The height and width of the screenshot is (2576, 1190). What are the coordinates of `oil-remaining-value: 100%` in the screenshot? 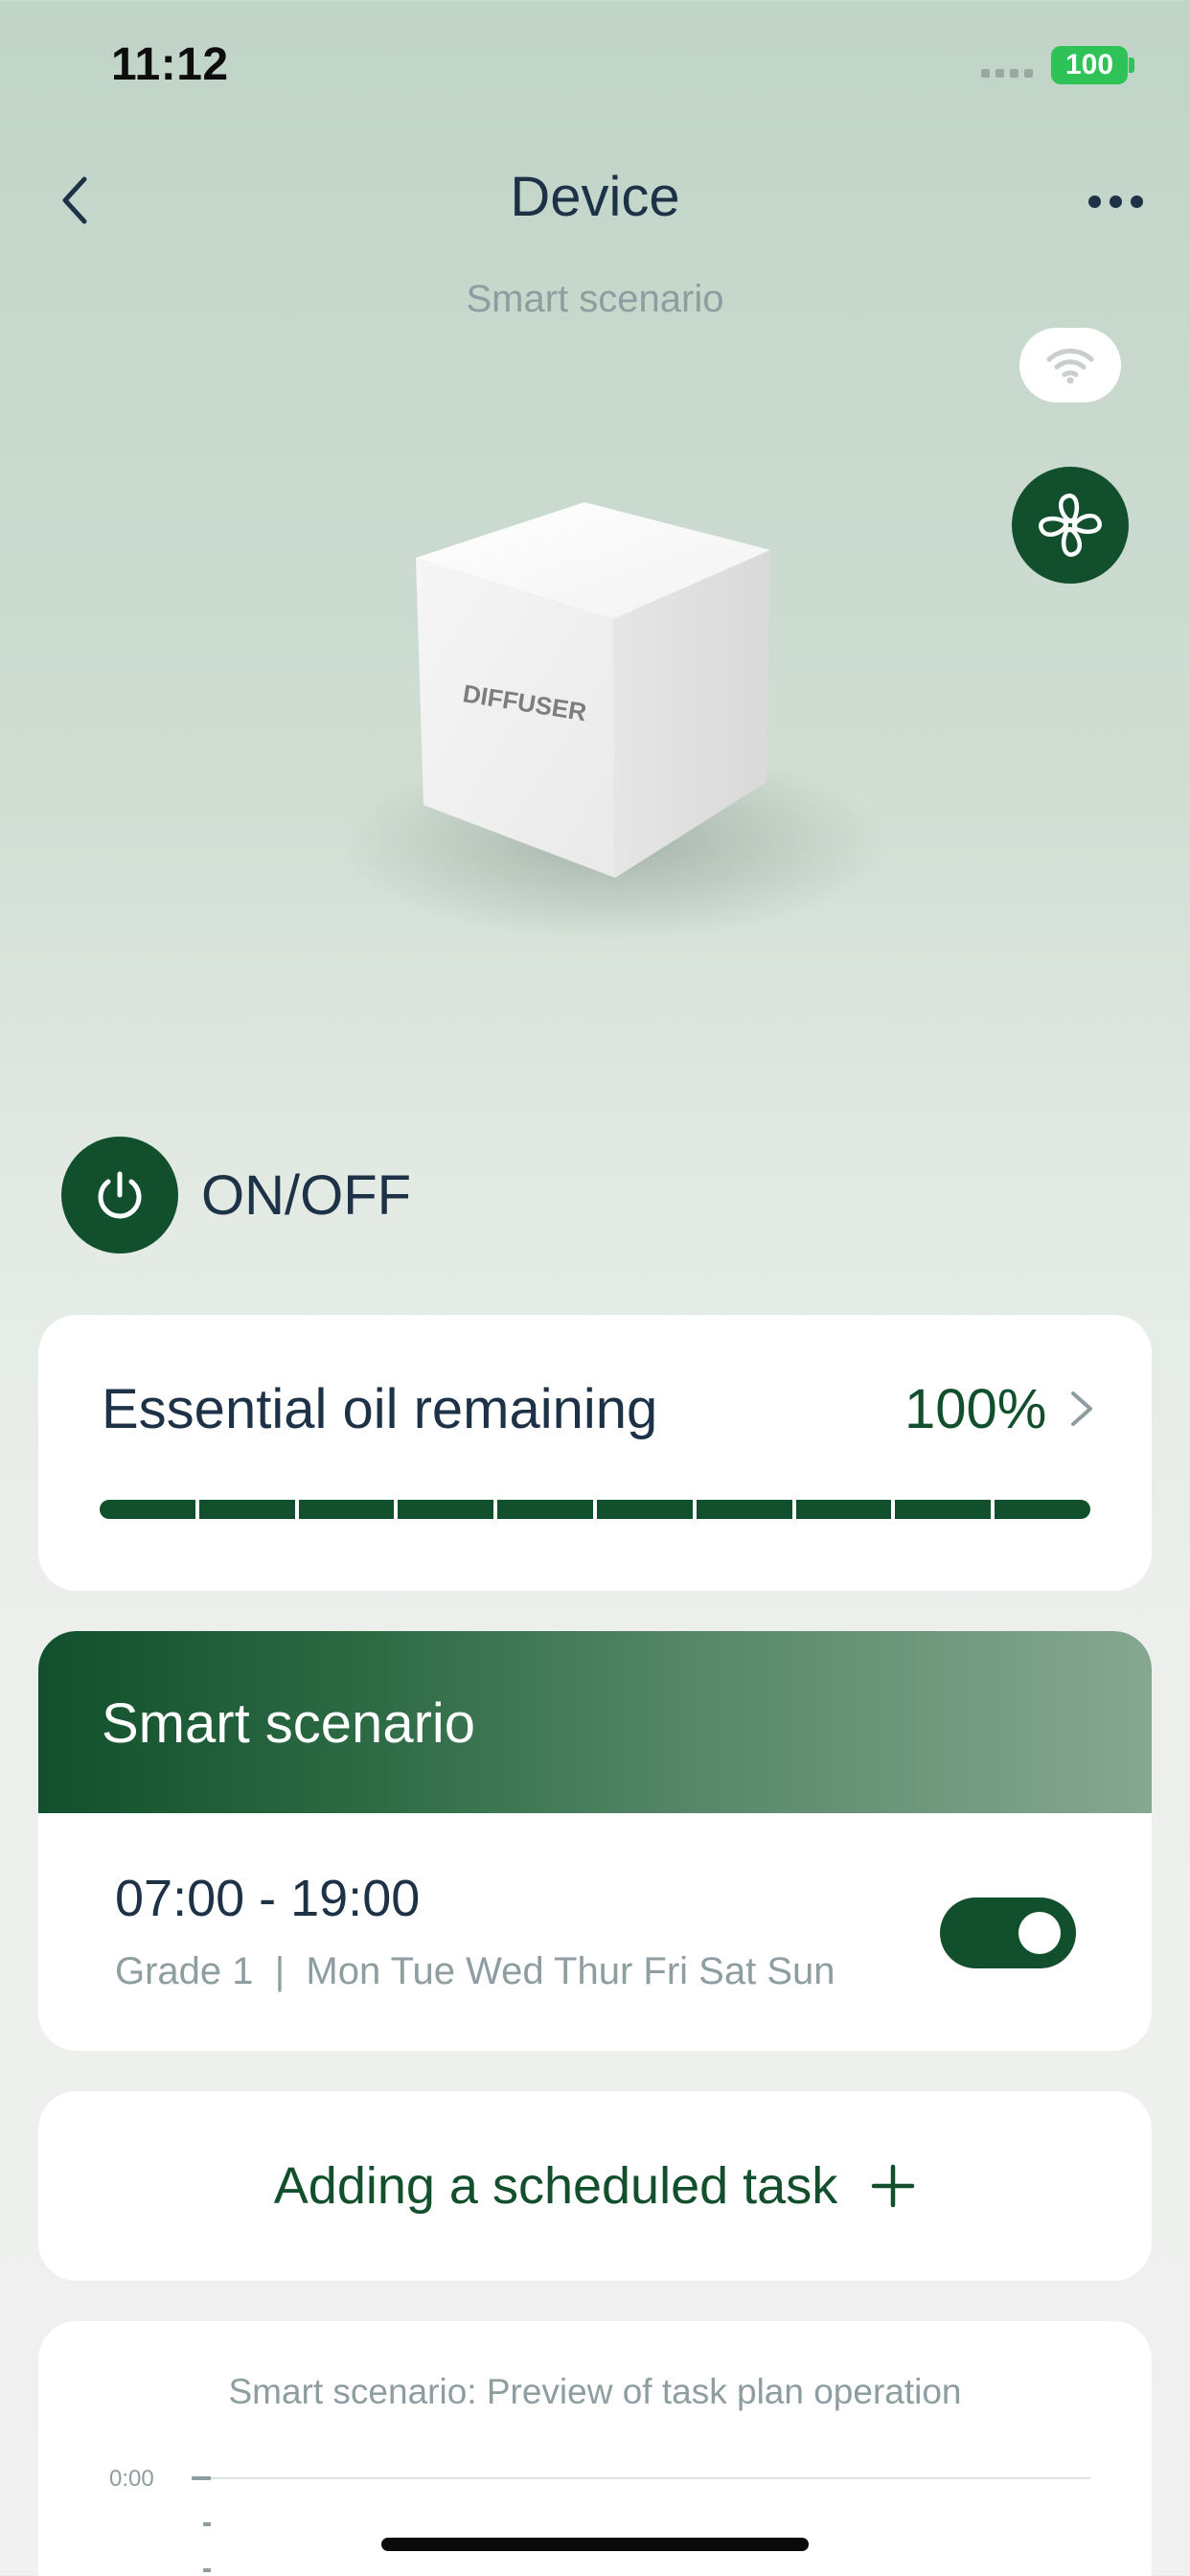 It's located at (976, 1409).